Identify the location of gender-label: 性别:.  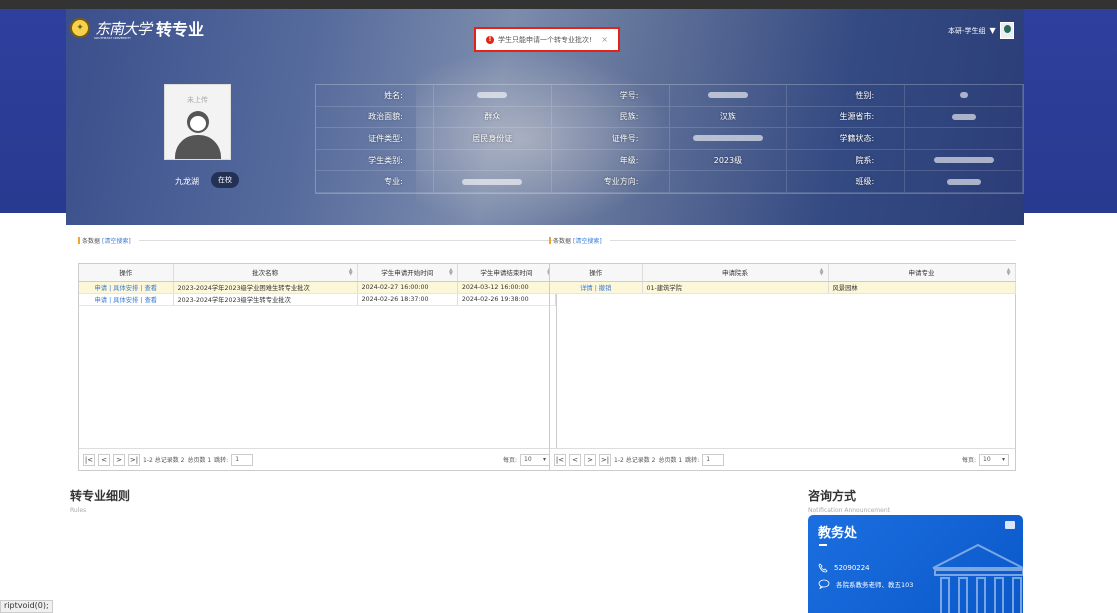
(846, 96).